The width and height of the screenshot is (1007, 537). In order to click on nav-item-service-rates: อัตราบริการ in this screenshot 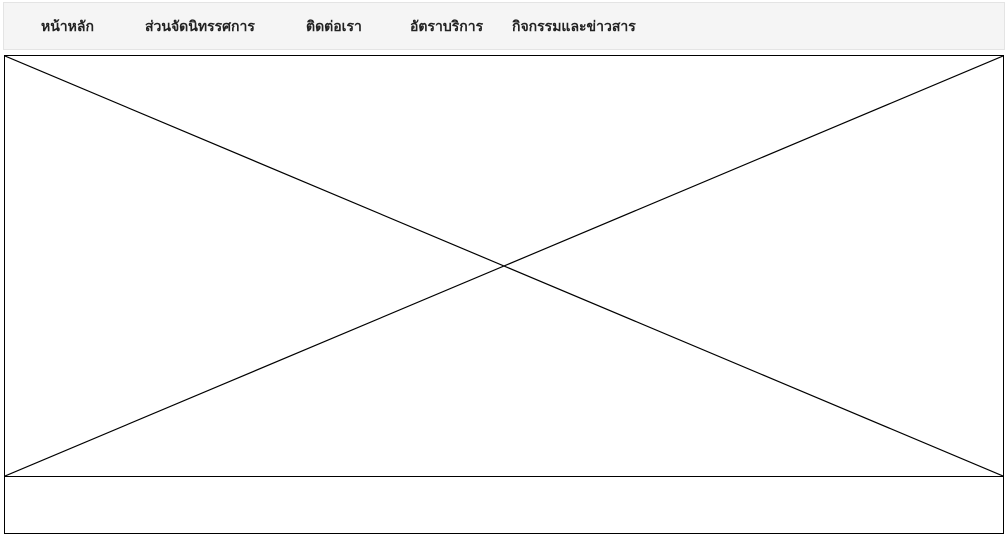, I will do `click(446, 27)`.